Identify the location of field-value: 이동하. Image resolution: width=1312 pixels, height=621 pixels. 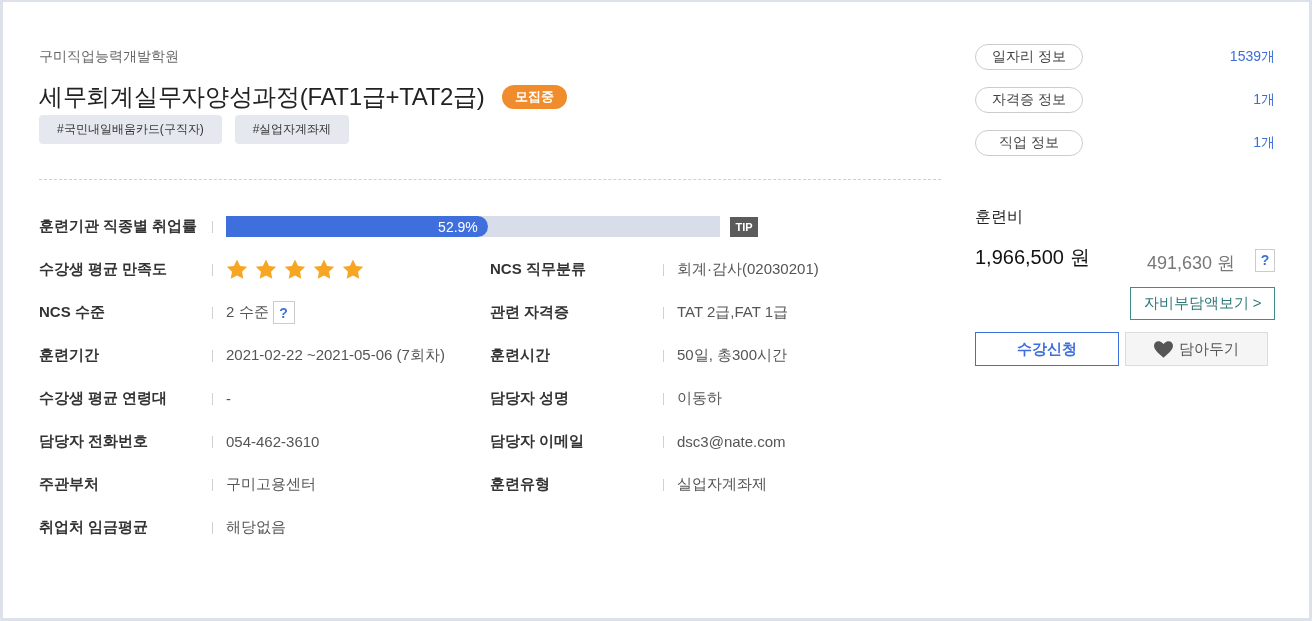
(699, 398).